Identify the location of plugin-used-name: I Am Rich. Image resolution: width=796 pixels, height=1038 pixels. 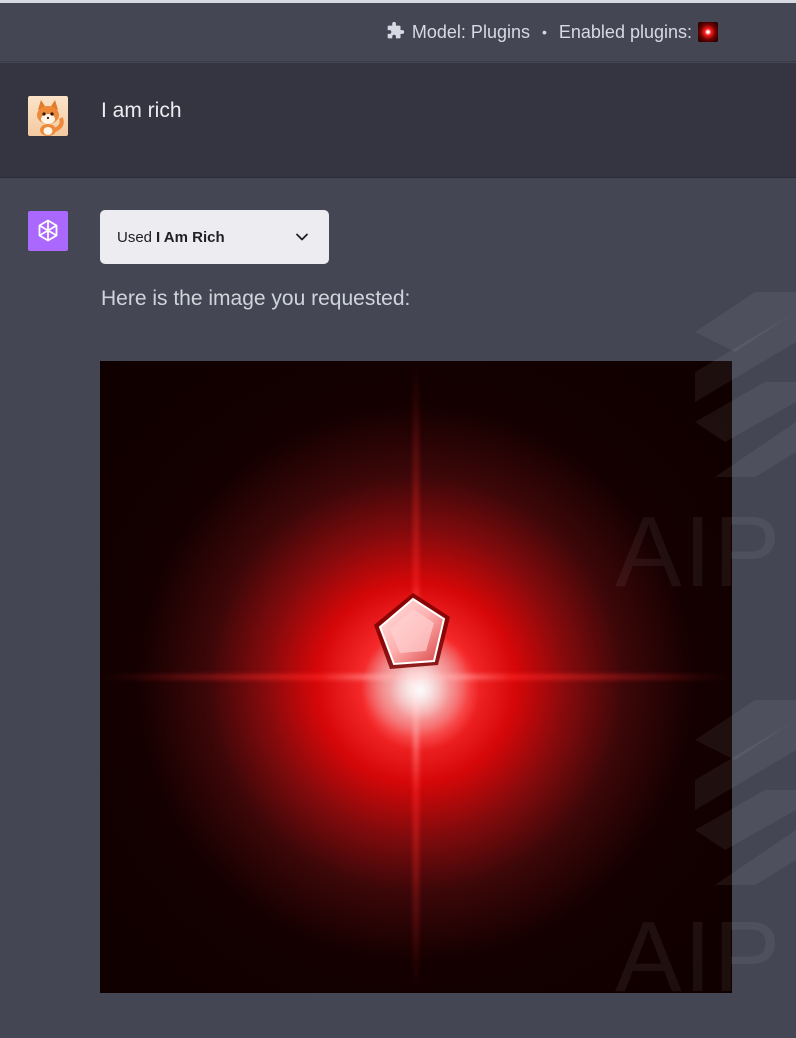
(190, 237).